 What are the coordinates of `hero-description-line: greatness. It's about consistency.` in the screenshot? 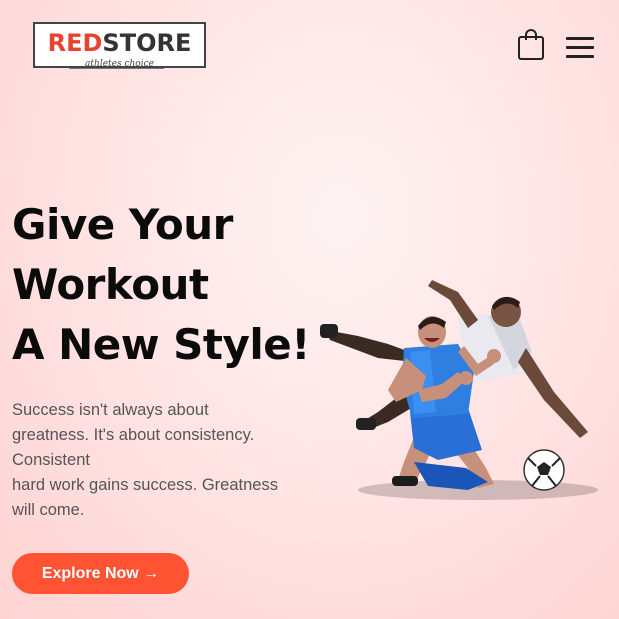 It's located at (133, 435).